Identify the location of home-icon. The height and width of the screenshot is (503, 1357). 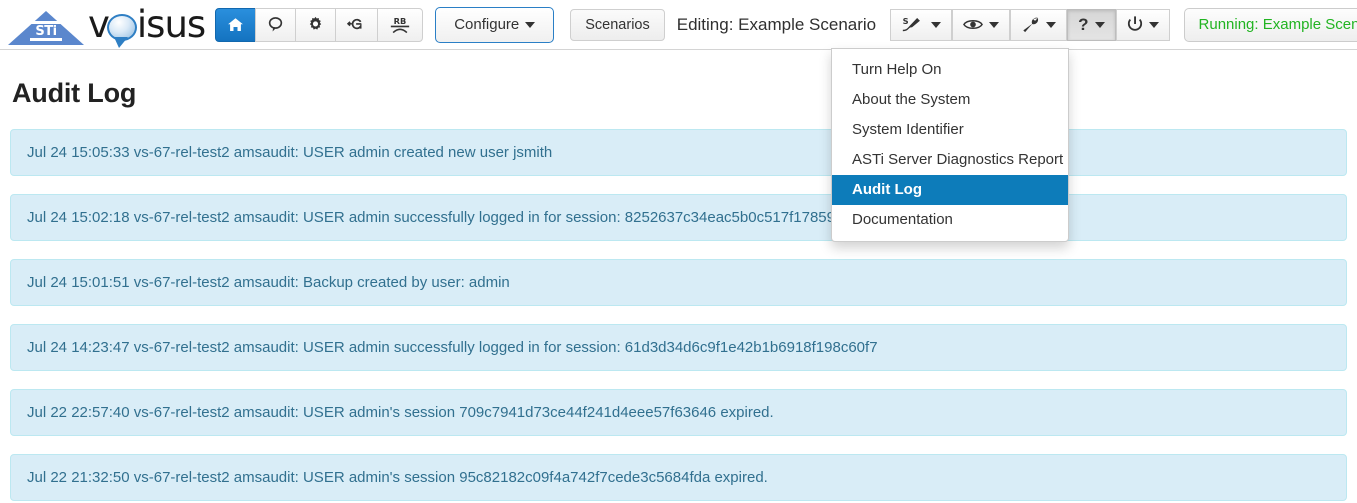
(235, 25).